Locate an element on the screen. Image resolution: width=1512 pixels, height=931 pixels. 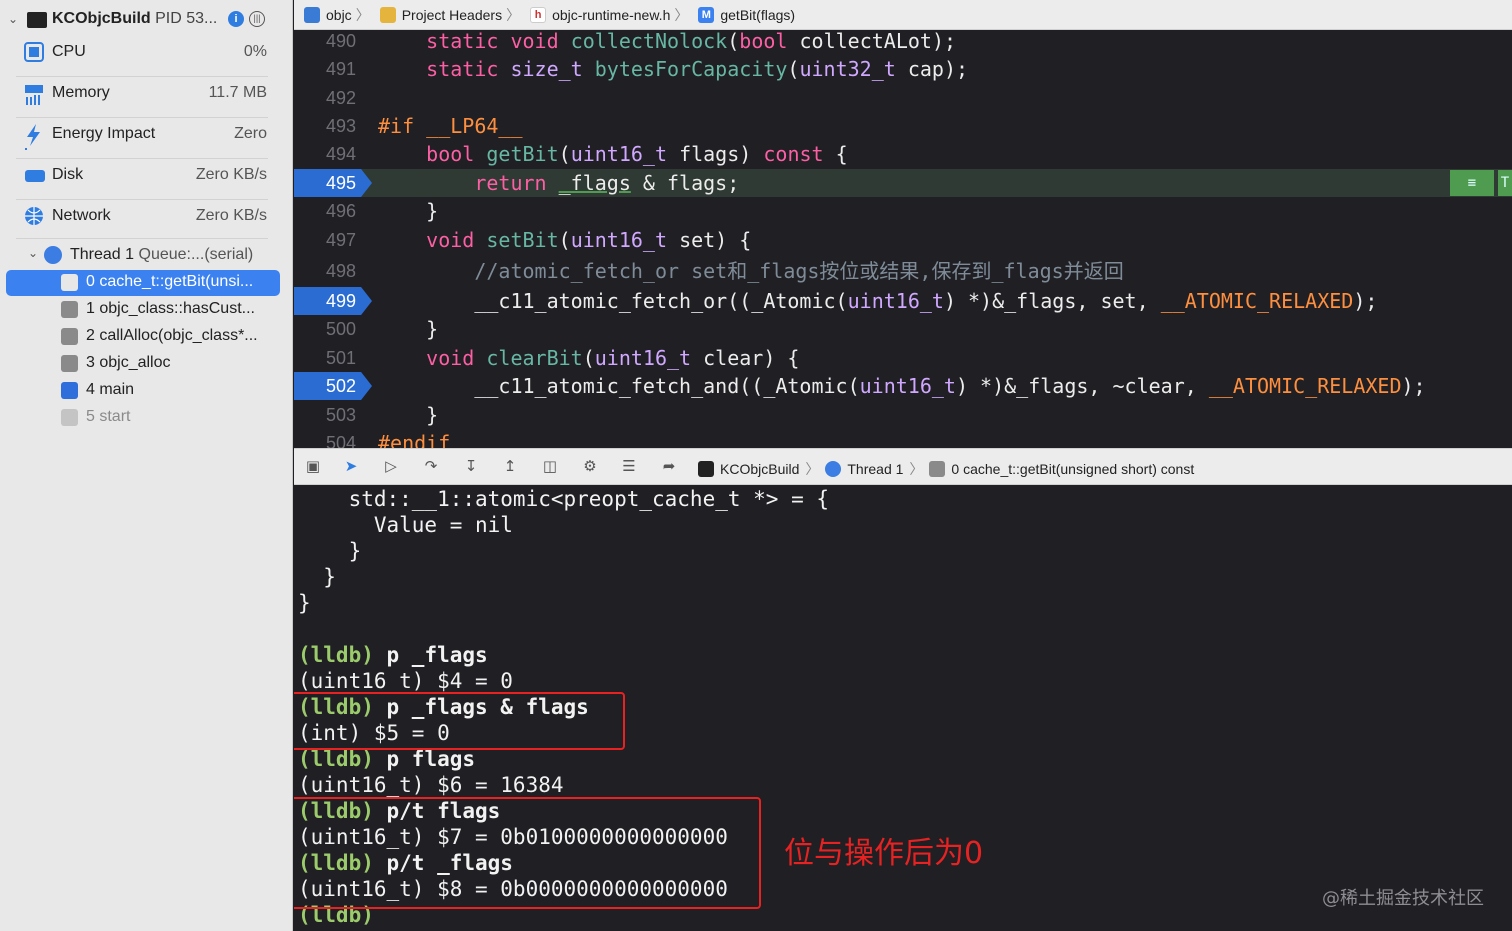
line-number: 493 is located at coordinates (333, 126).